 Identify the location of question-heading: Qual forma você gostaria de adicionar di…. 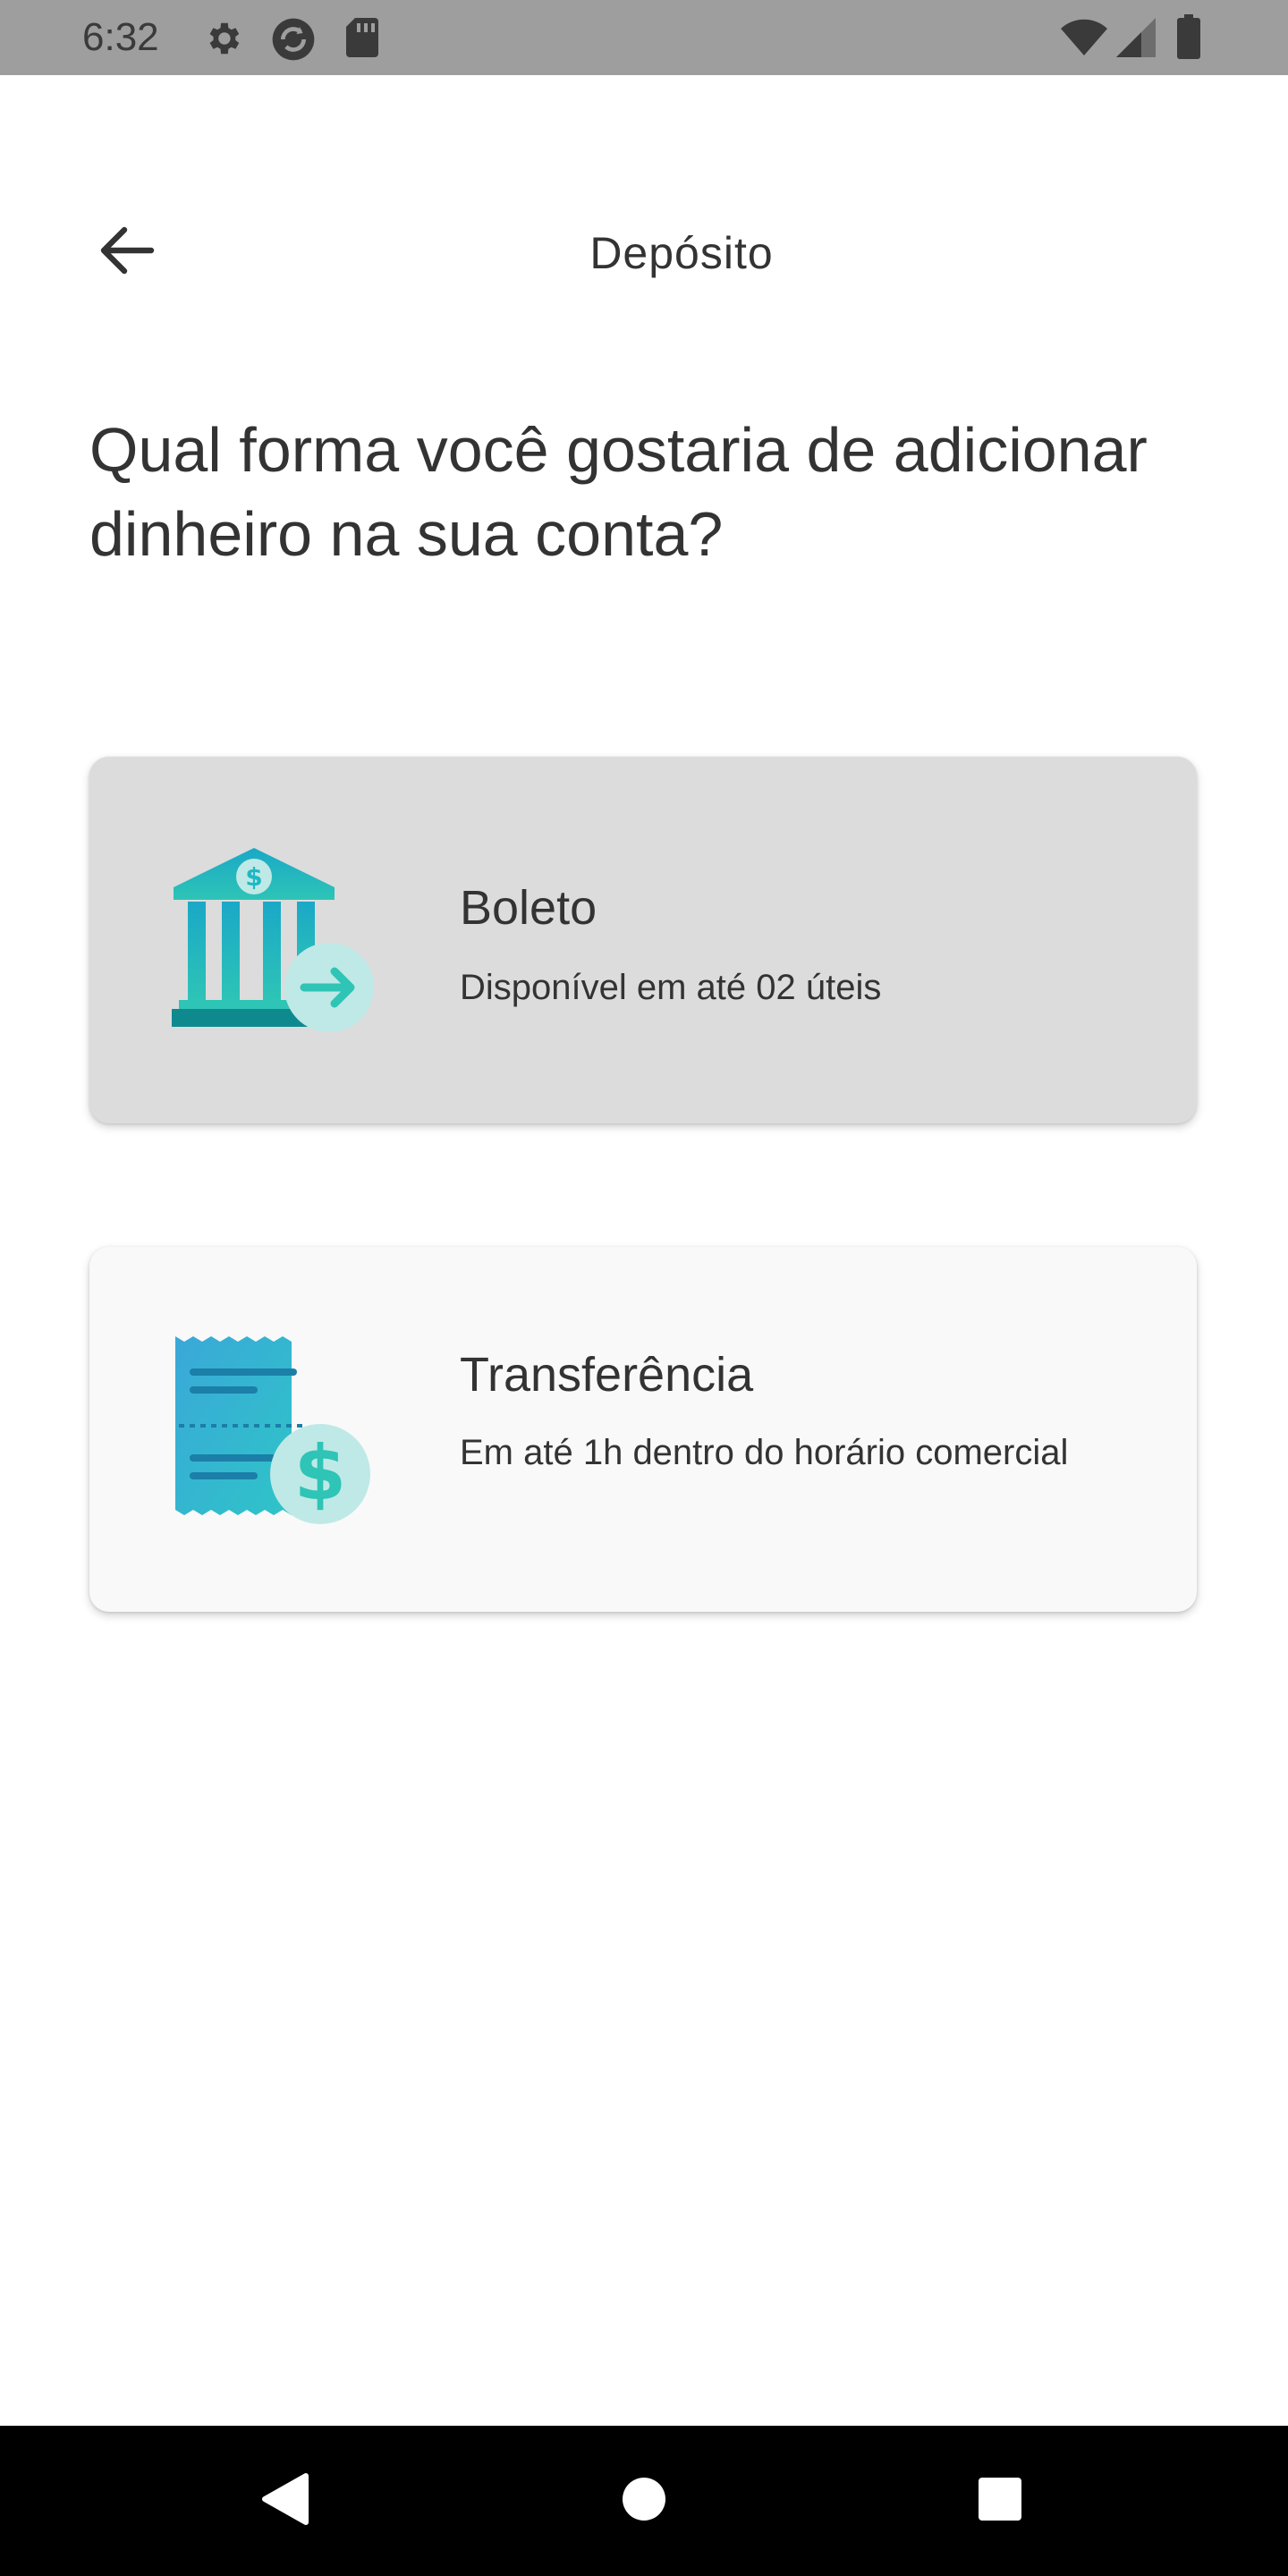
(618, 492).